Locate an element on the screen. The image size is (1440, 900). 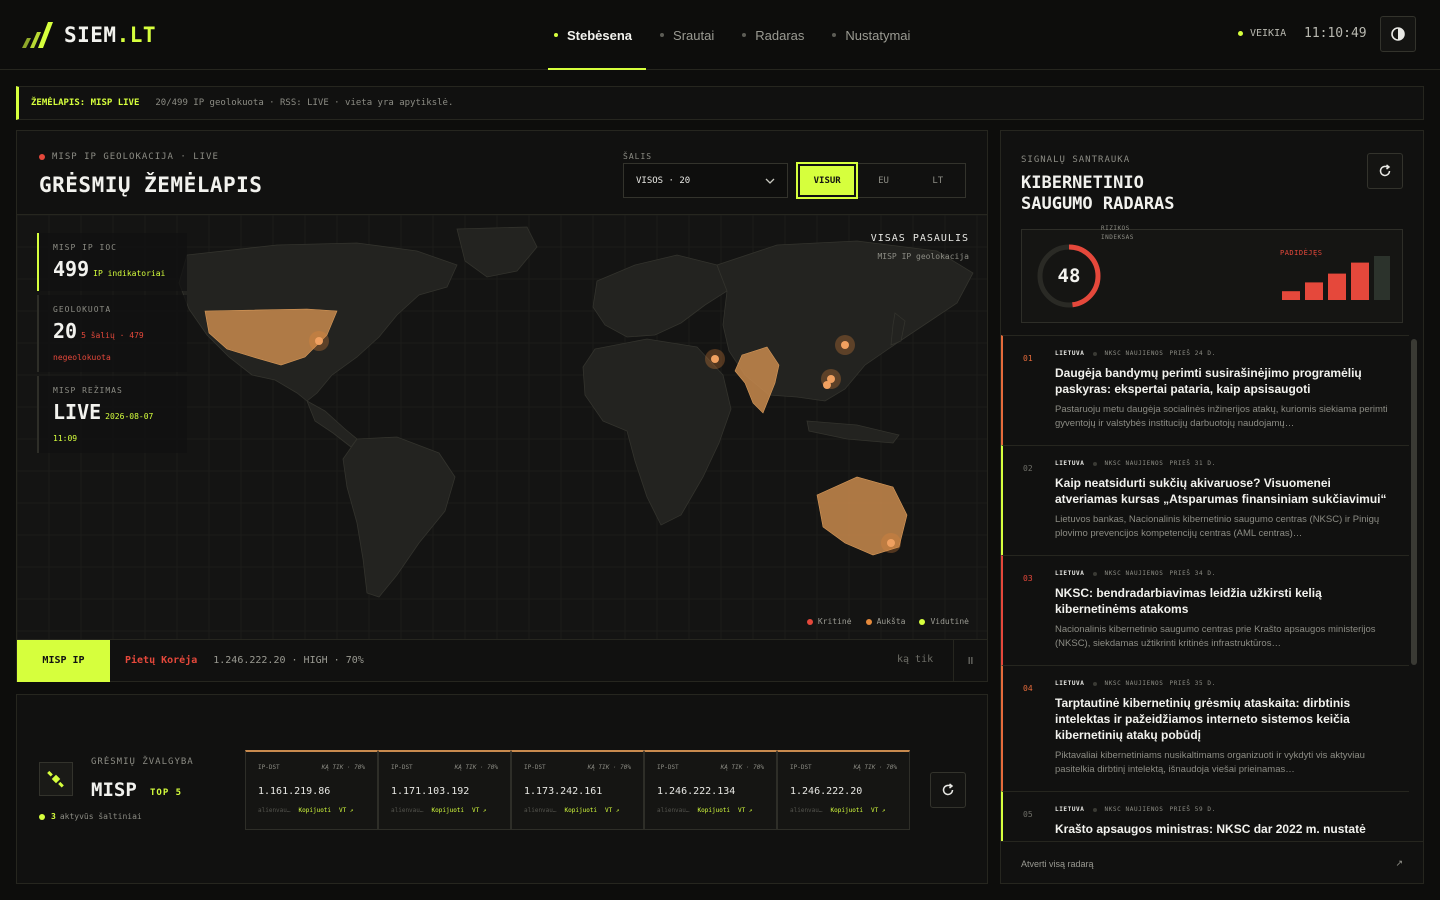
theme-toggle-button is located at coordinates (1398, 34).